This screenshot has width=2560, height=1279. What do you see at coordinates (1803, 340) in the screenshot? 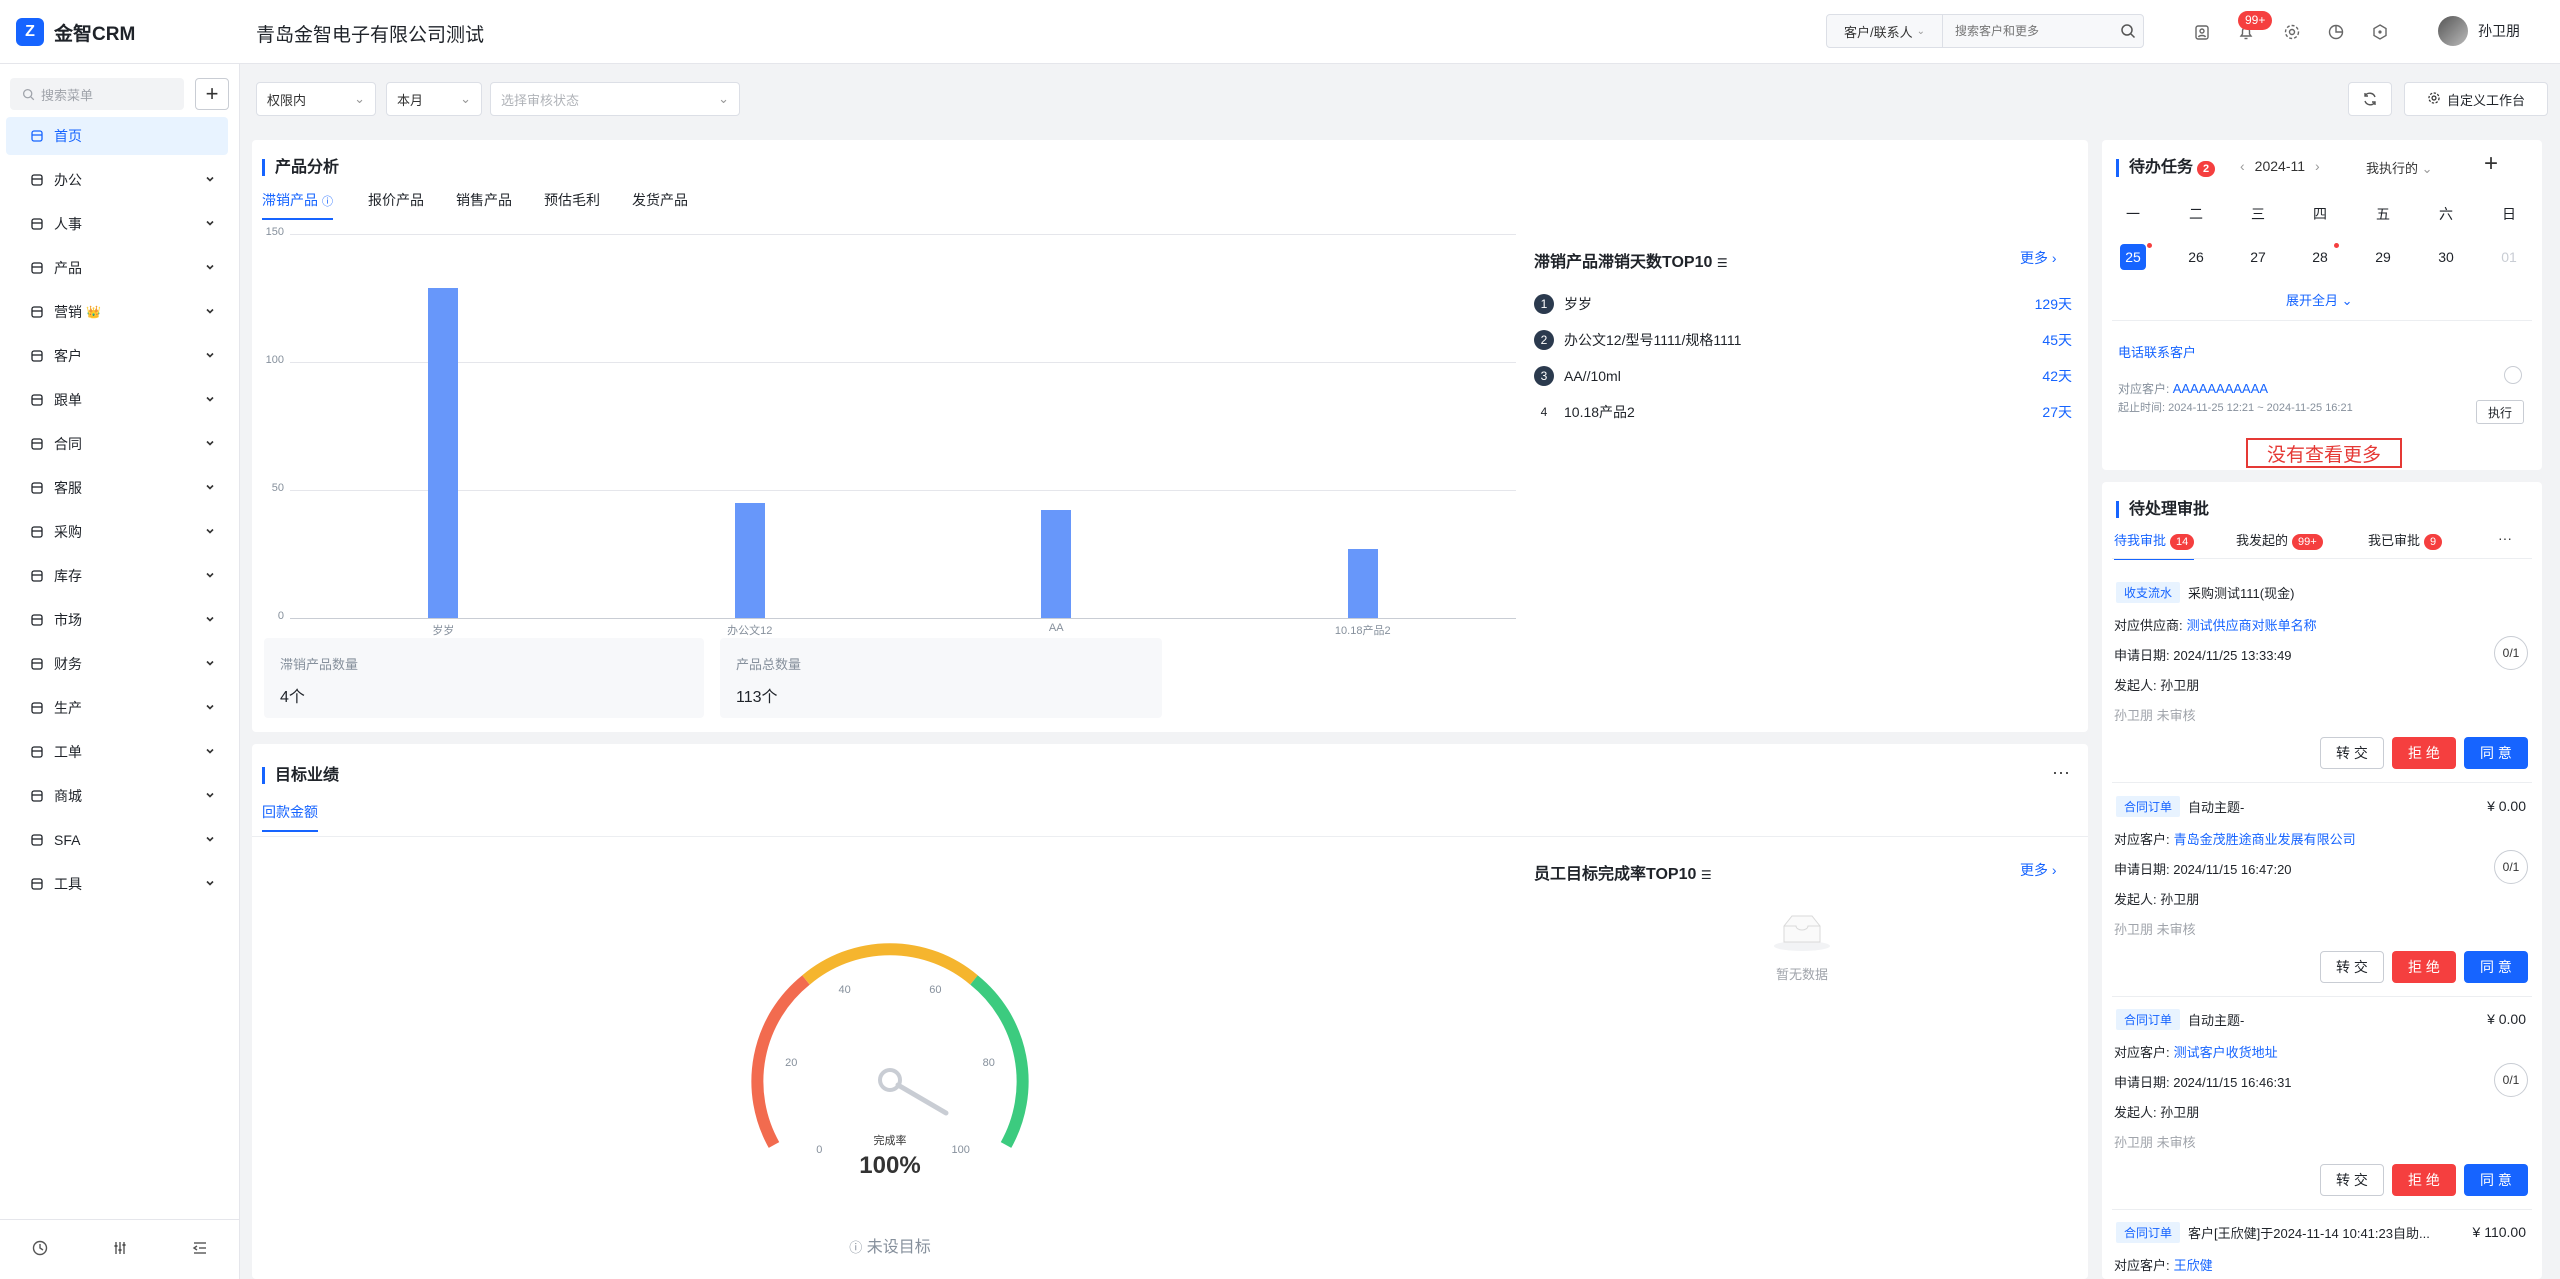
I see `ranking-row: 2 办公文12/型号1111/规格1111 45天` at bounding box center [1803, 340].